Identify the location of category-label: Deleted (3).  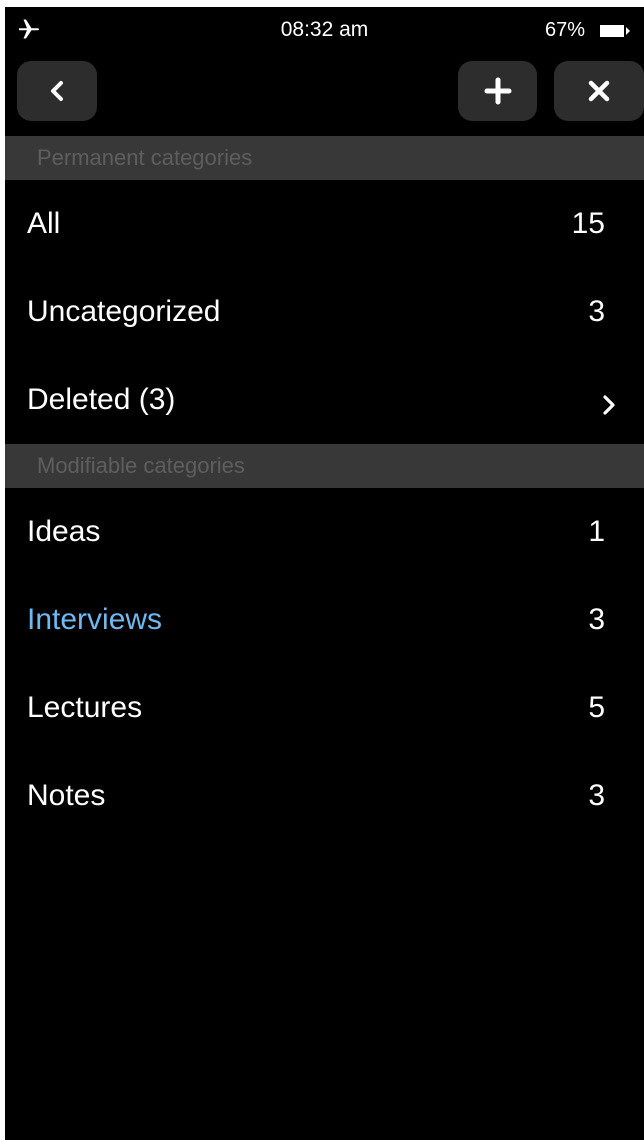
(101, 399).